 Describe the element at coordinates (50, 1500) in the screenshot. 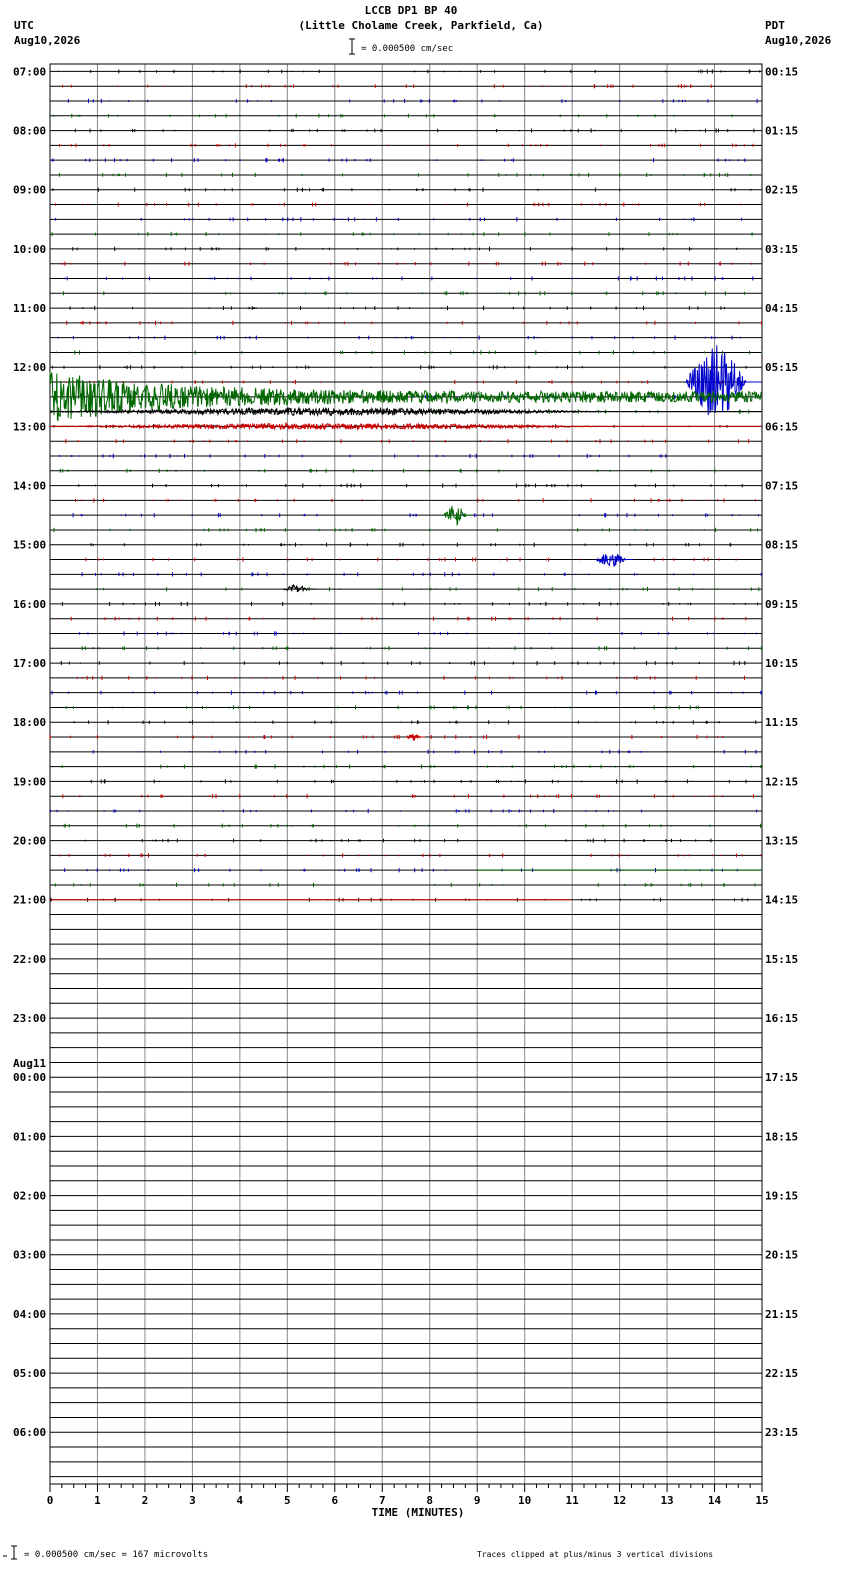

I see `x-tick-label: 0` at that location.